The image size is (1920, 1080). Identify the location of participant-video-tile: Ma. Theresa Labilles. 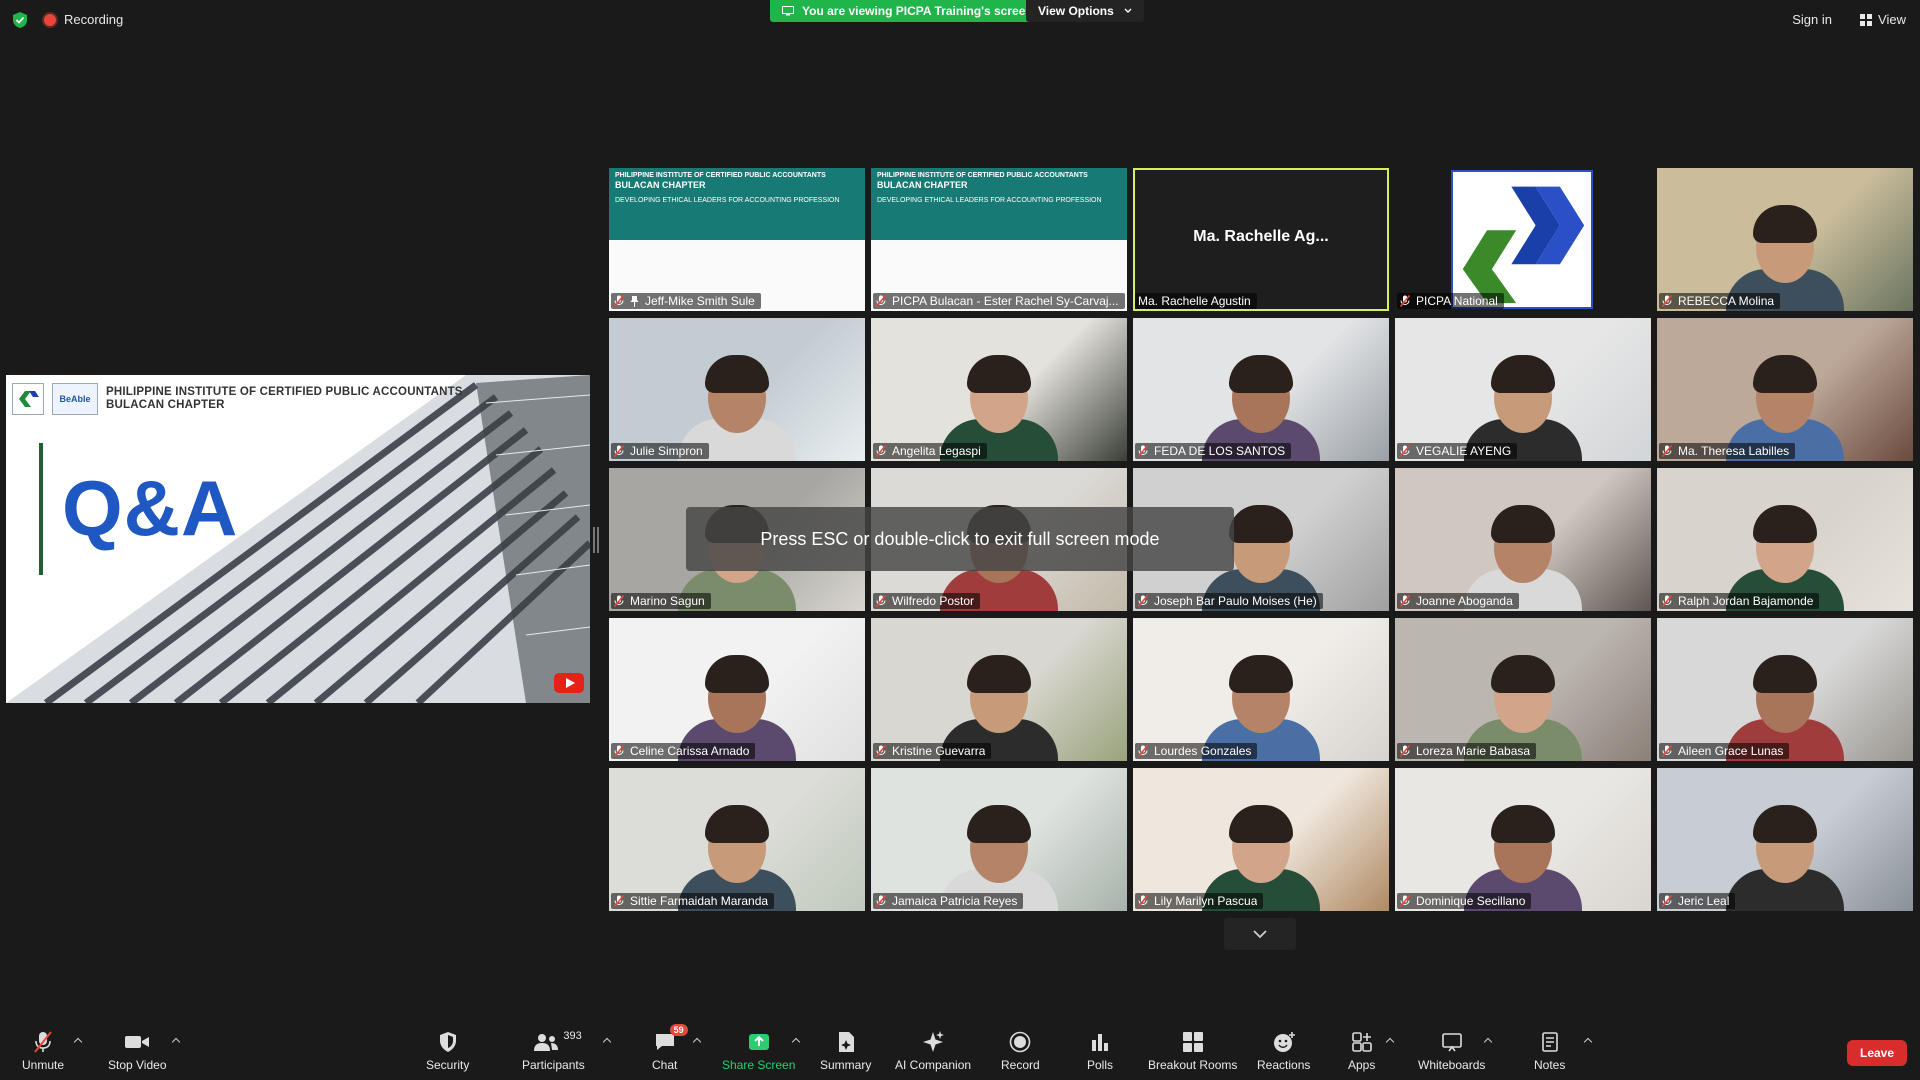
(1785, 389).